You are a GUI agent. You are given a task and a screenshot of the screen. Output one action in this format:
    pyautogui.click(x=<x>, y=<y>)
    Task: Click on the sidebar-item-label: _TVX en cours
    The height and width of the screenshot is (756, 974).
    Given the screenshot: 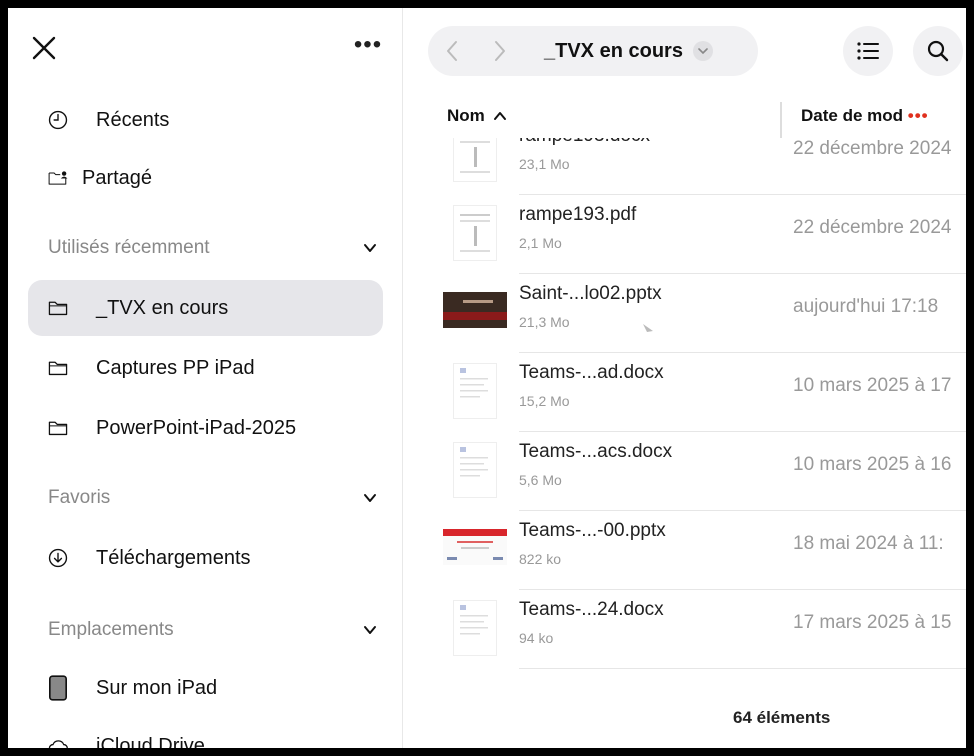 What is the action you would take?
    pyautogui.click(x=162, y=307)
    